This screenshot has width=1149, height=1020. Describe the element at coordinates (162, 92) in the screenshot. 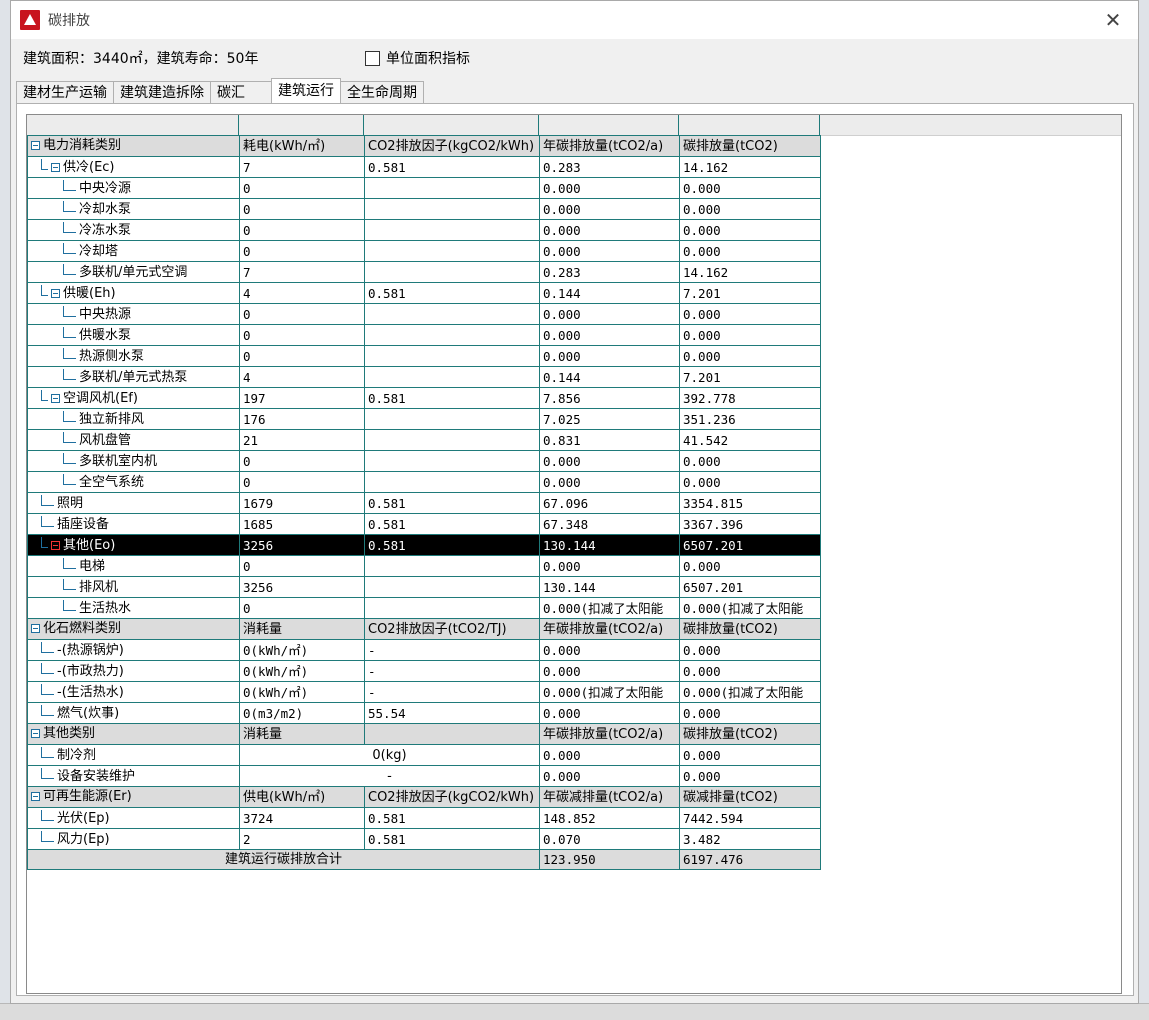

I see `tab-construction-demolition: 建筑建造拆除` at that location.